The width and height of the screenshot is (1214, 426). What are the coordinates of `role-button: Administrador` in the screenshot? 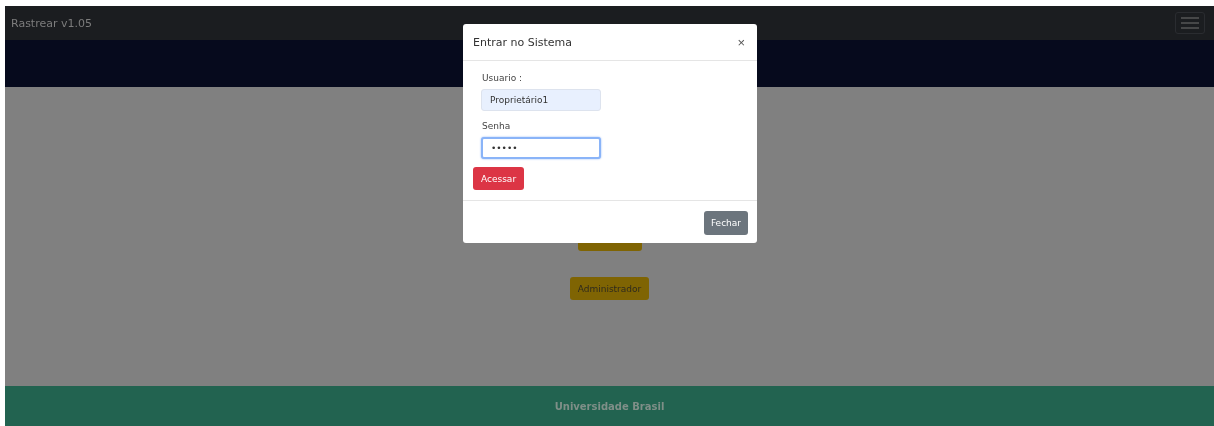 It's located at (609, 288).